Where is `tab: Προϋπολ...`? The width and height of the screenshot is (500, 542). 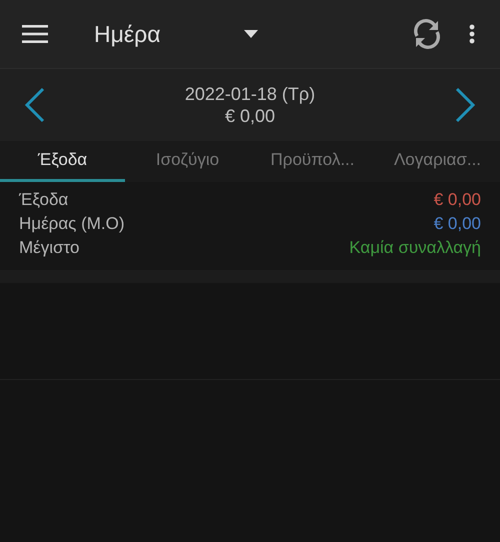
tab: Προϋπολ... is located at coordinates (312, 161).